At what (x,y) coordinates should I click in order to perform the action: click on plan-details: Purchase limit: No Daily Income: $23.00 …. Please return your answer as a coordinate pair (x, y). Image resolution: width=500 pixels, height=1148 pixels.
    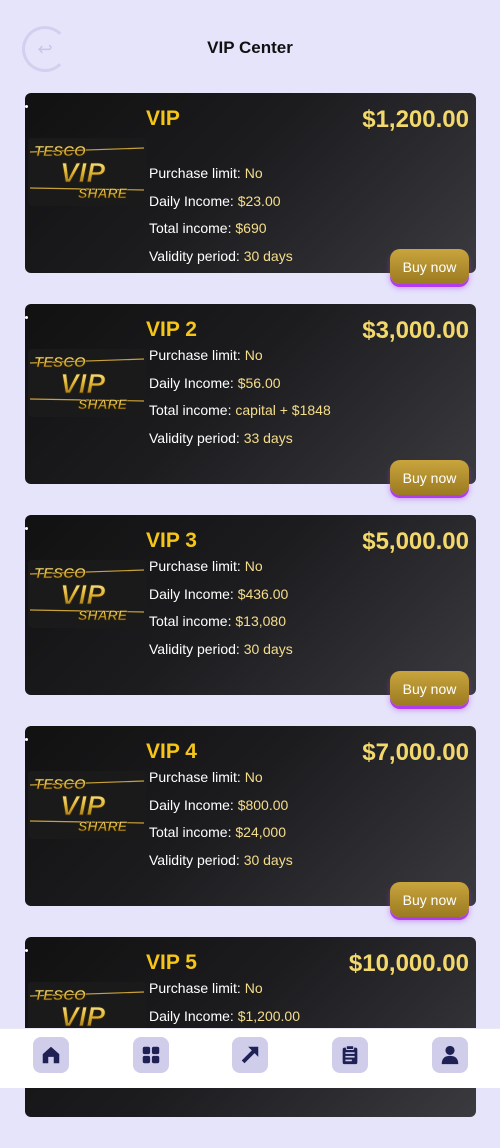
    Looking at the image, I should click on (221, 220).